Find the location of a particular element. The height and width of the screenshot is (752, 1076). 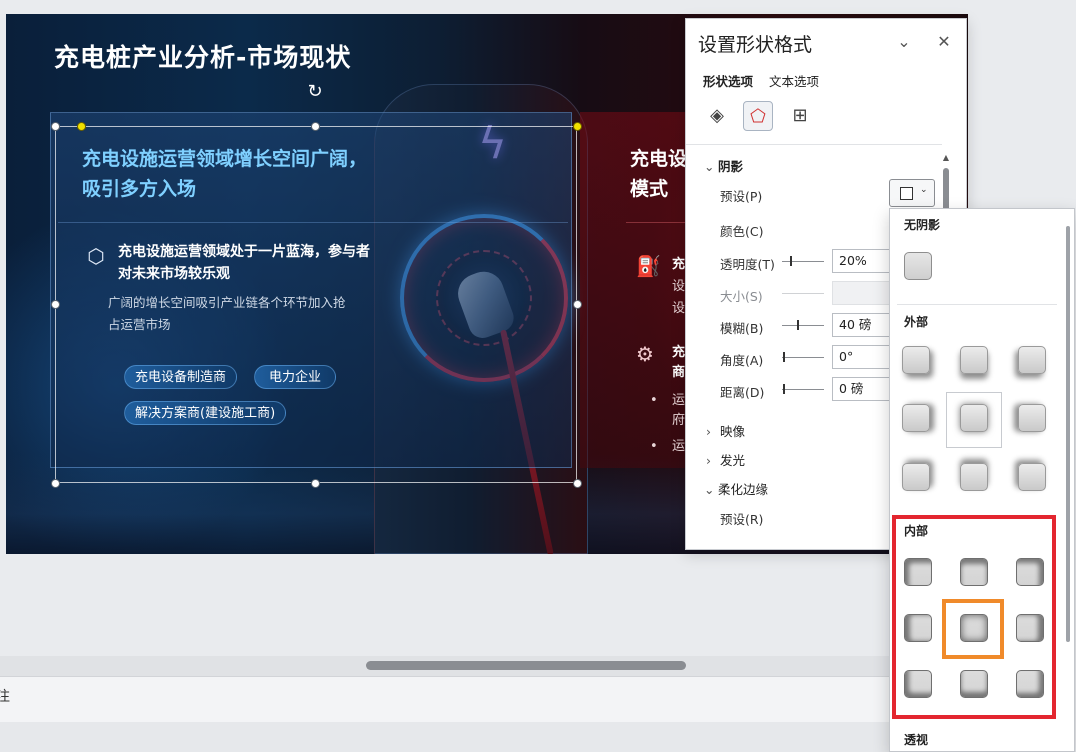

adjust-handle-right is located at coordinates (577, 126).